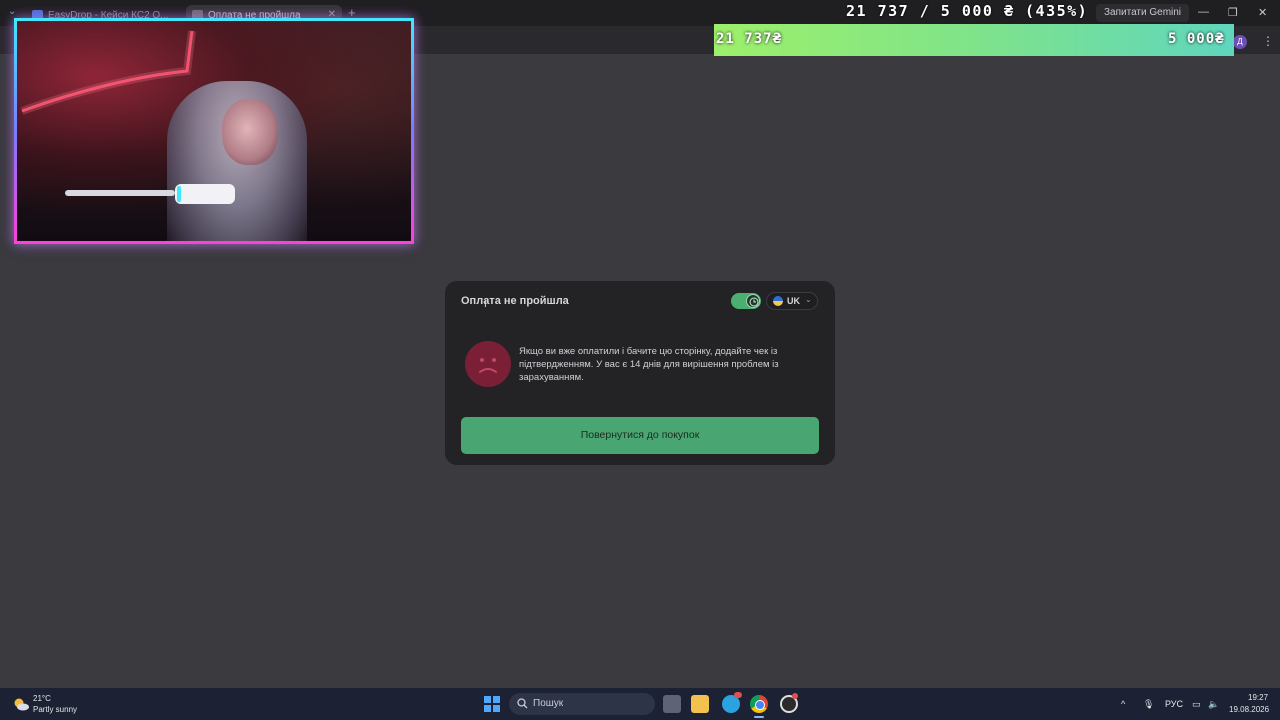  What do you see at coordinates (738, 695) in the screenshot?
I see `telegram-unread-badge` at bounding box center [738, 695].